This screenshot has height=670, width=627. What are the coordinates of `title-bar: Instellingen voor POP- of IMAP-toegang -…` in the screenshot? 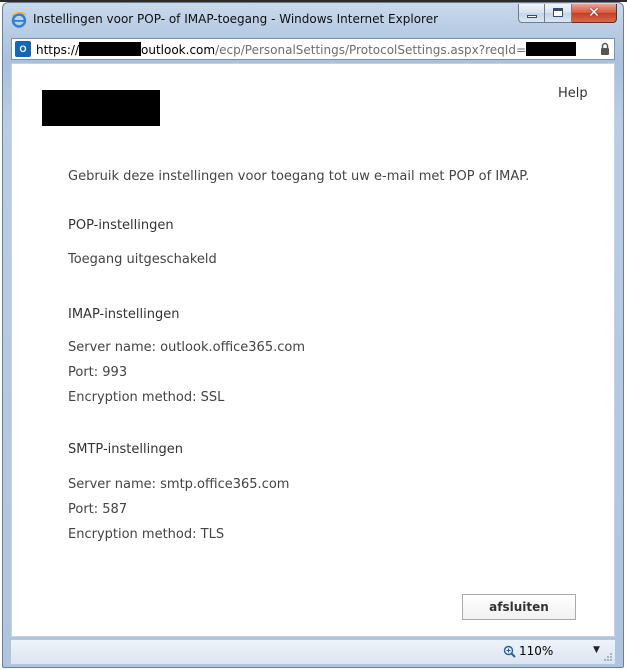 It's located at (313, 20).